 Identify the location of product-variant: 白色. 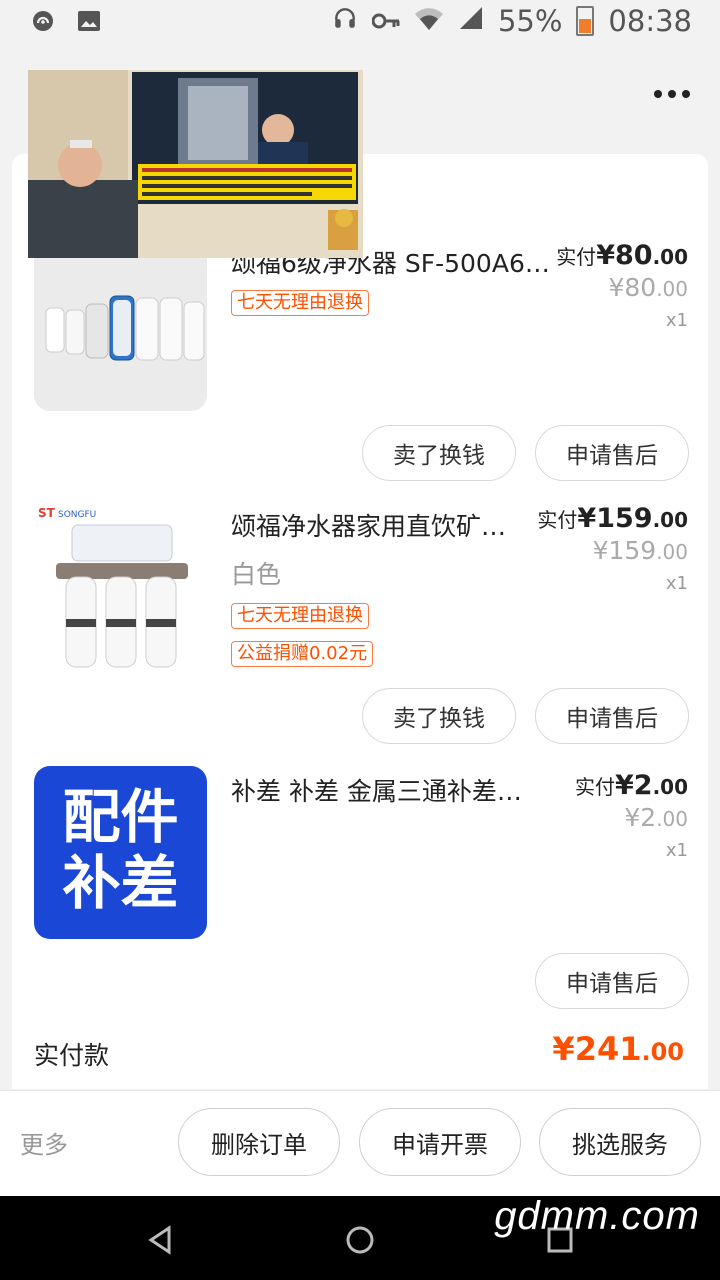
(256, 574).